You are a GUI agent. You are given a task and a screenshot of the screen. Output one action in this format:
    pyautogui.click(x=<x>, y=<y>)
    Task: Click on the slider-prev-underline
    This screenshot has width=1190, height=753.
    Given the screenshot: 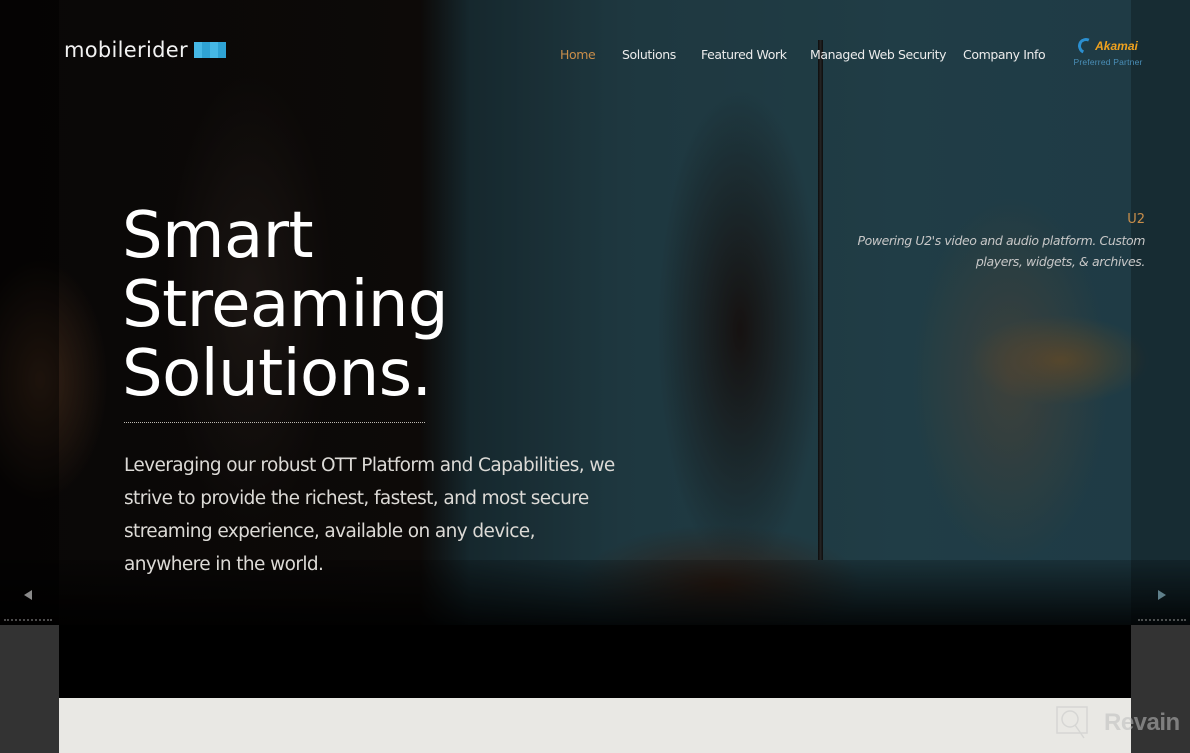 What is the action you would take?
    pyautogui.click(x=28, y=620)
    